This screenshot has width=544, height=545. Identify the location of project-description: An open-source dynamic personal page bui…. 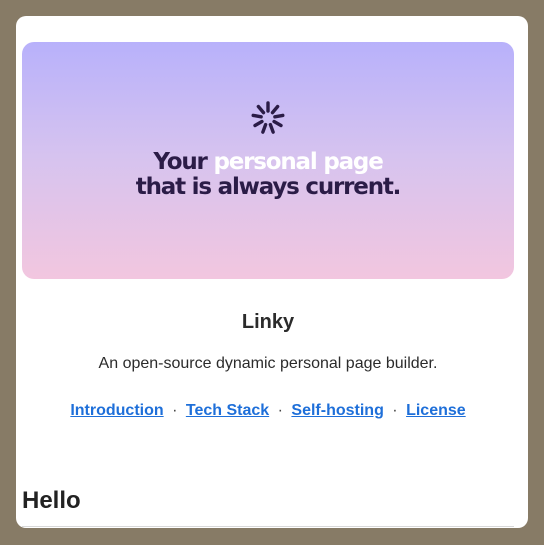
(268, 363).